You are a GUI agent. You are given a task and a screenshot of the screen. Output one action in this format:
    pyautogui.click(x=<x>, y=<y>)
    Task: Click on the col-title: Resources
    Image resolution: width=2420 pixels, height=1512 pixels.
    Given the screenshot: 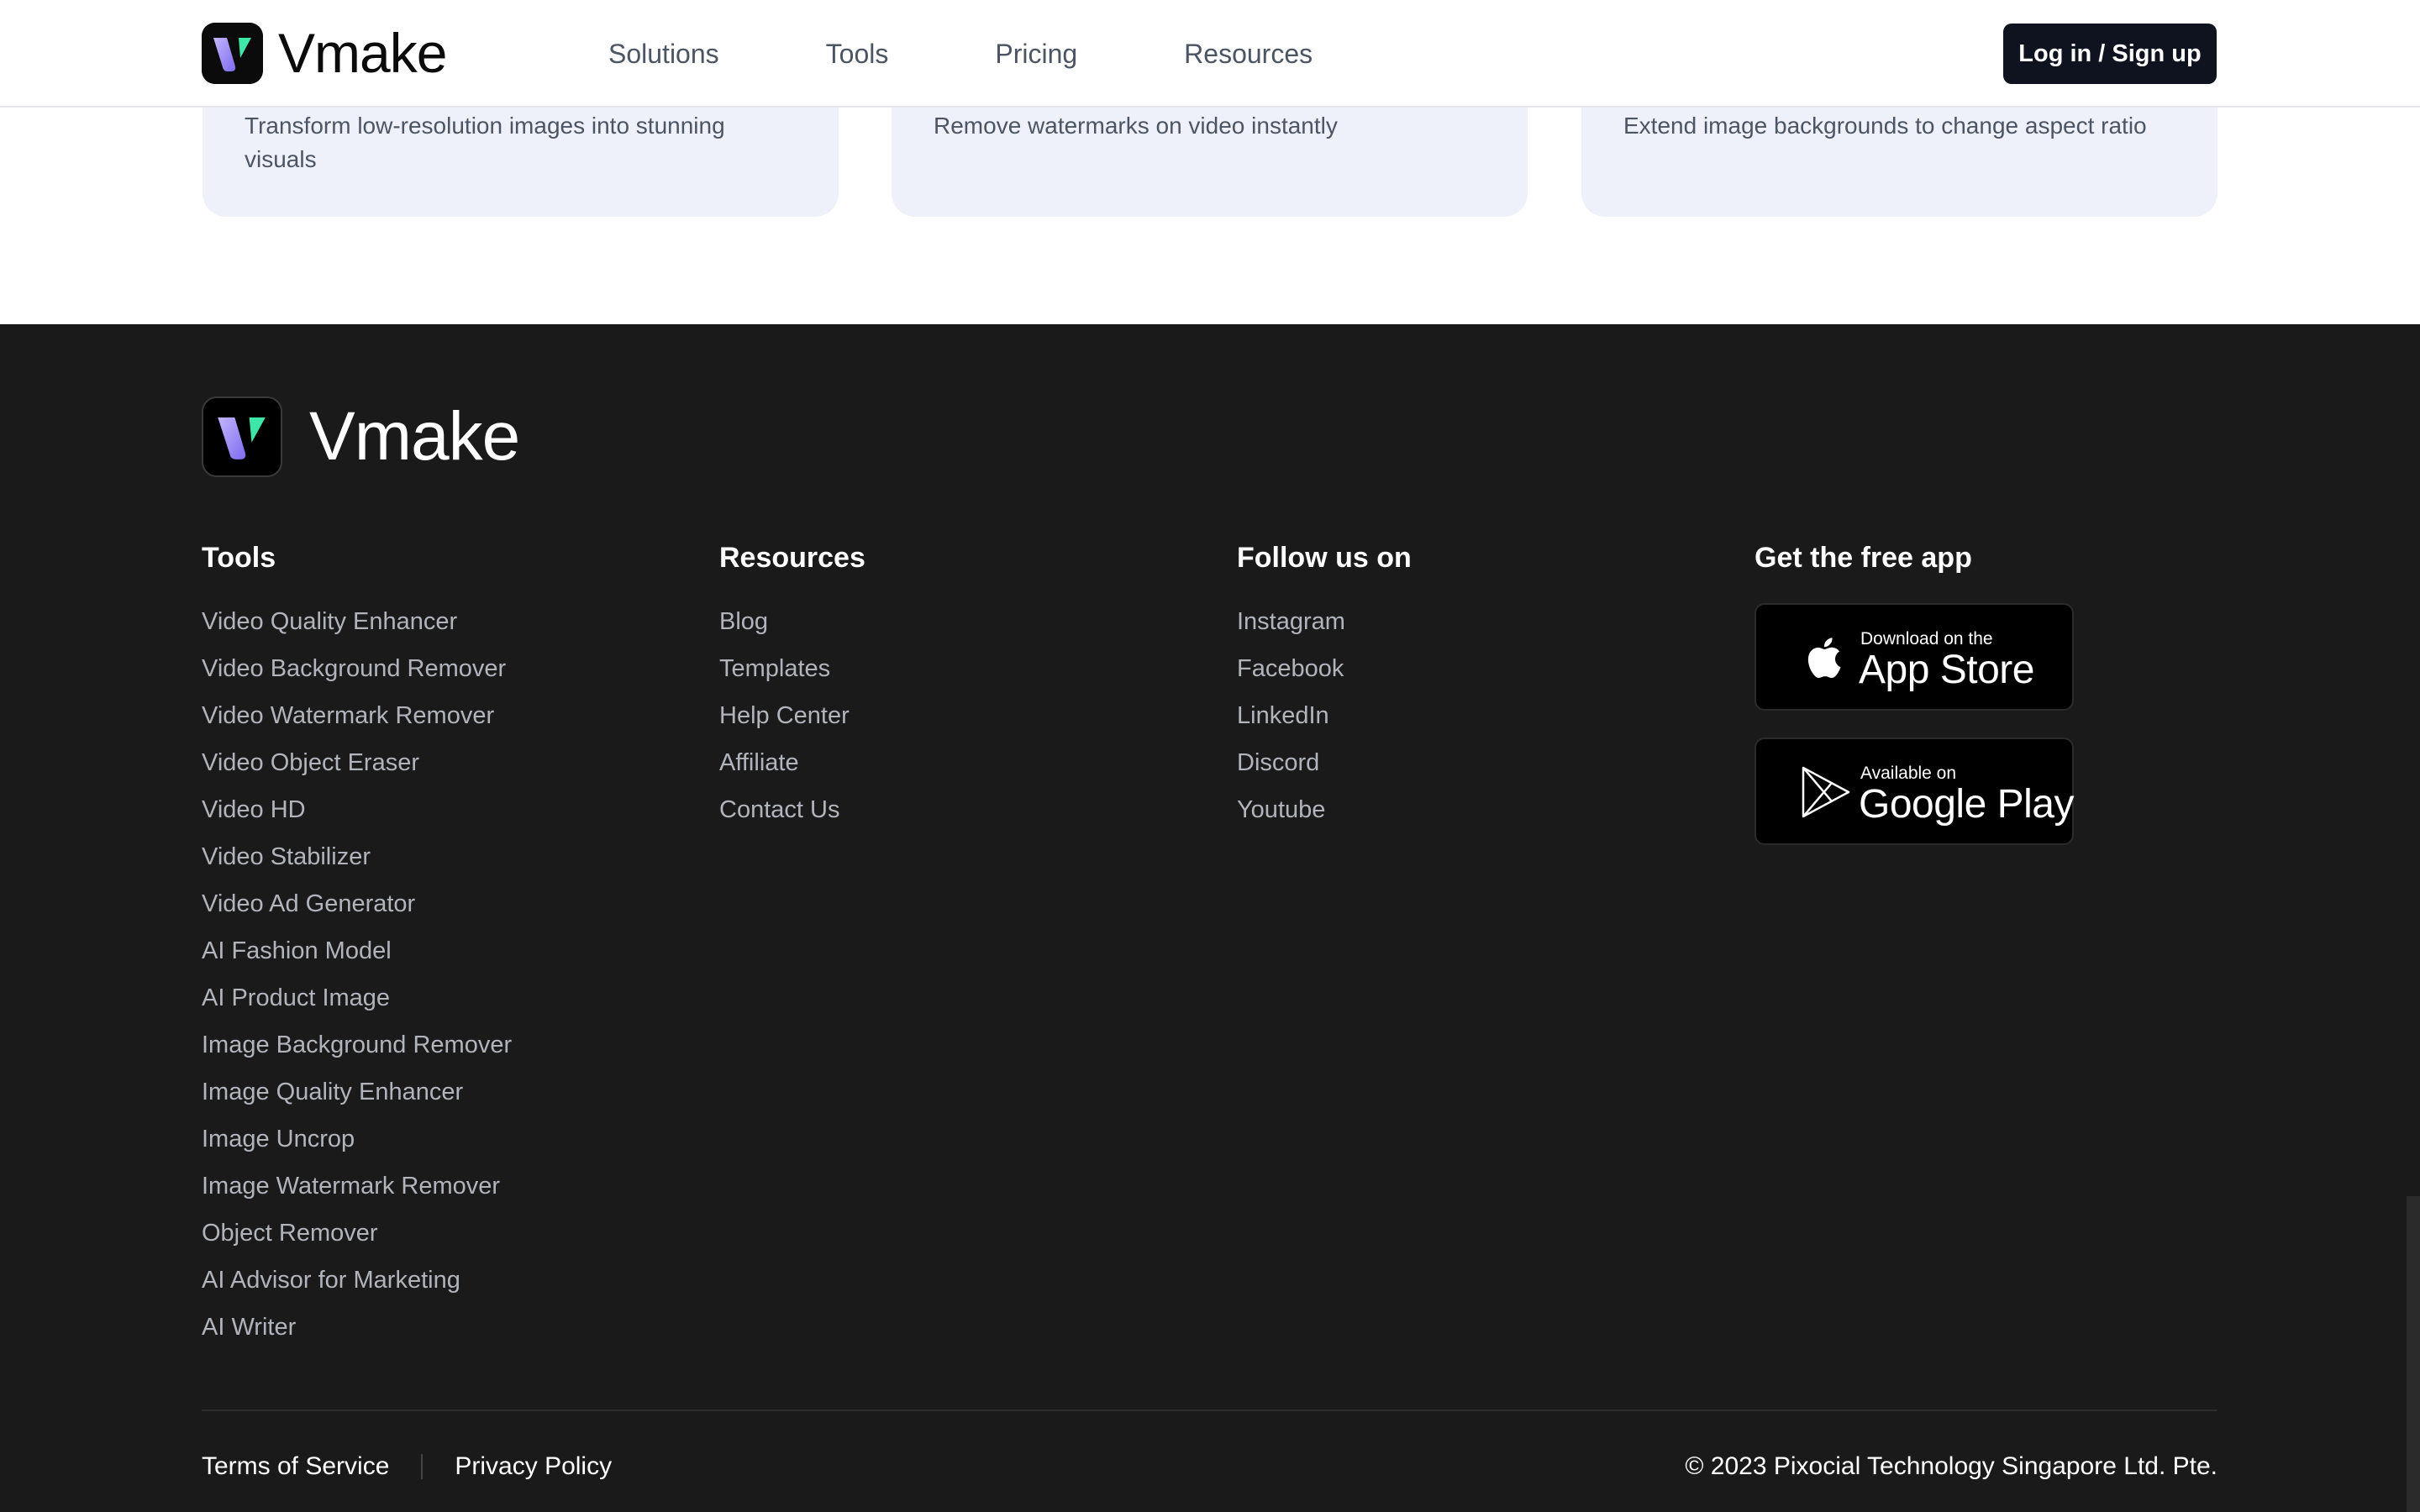 What is the action you would take?
    pyautogui.click(x=792, y=558)
    